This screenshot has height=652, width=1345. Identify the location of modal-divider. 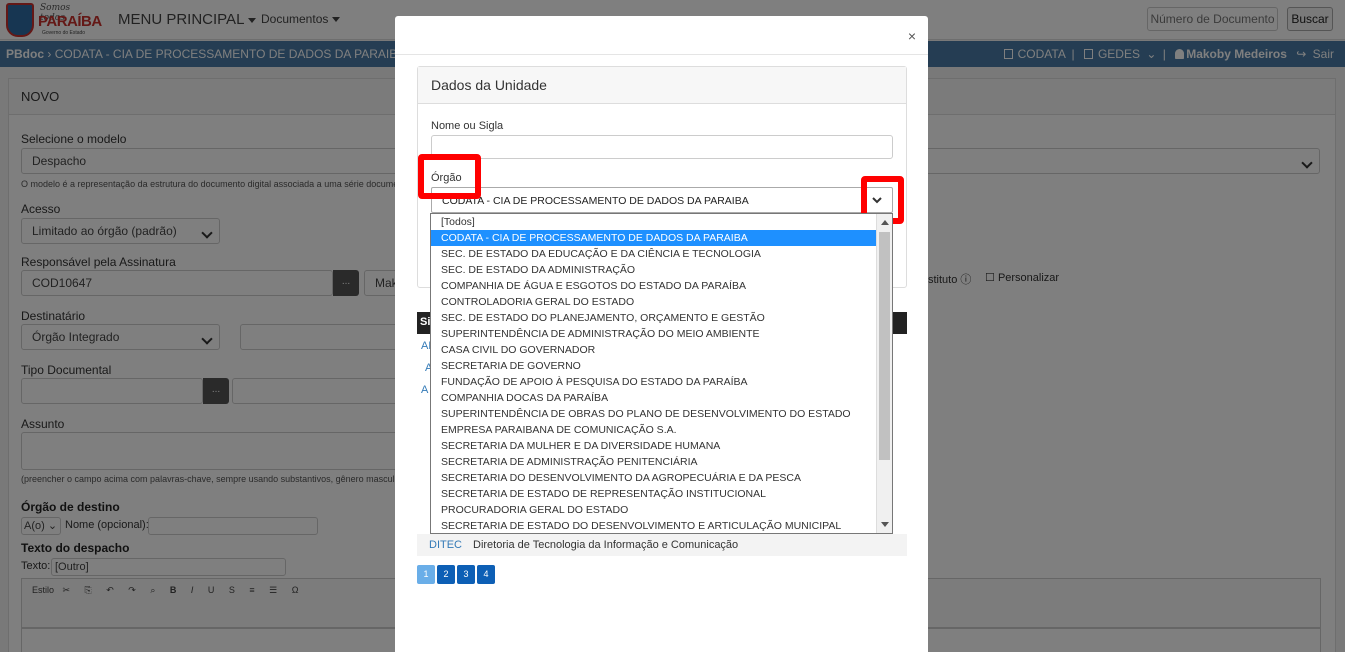
(661, 54).